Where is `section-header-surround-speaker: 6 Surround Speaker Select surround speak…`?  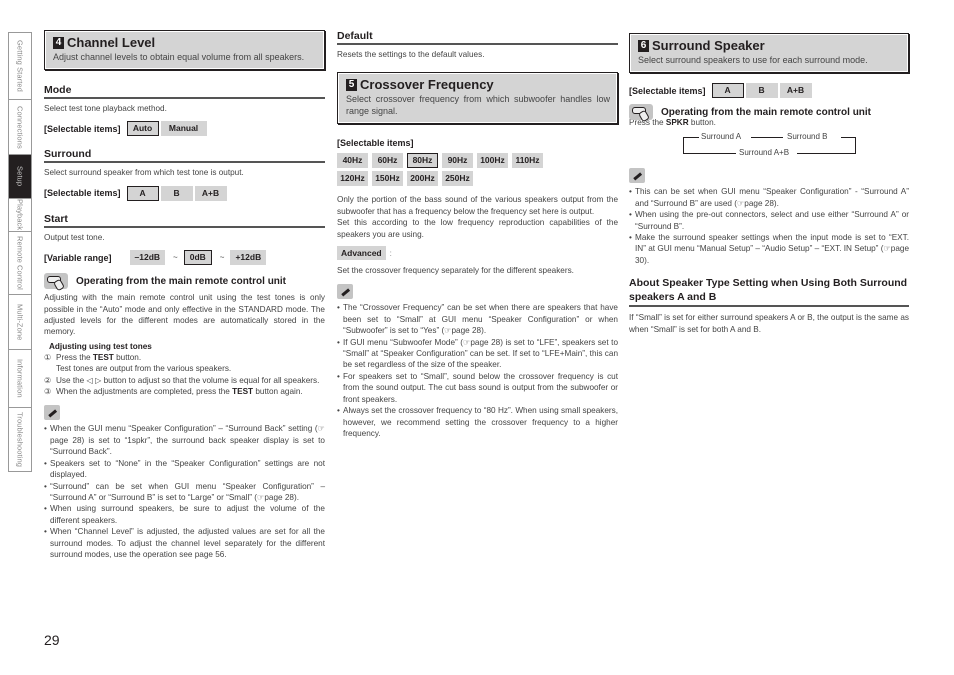
section-header-surround-speaker: 6 Surround Speaker Select surround speak… is located at coordinates (769, 53).